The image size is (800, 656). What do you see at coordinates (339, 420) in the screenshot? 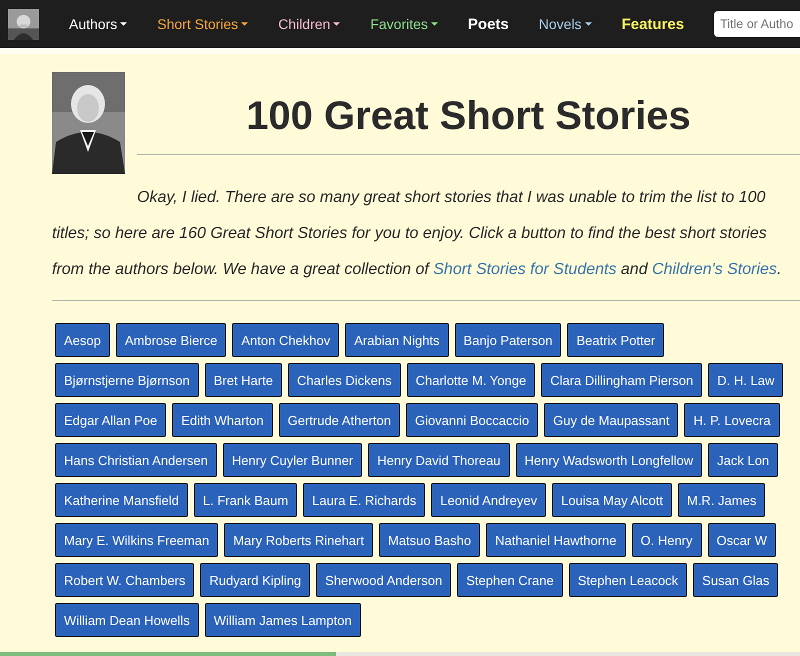
I see `author-button: Gertrude Atherton` at bounding box center [339, 420].